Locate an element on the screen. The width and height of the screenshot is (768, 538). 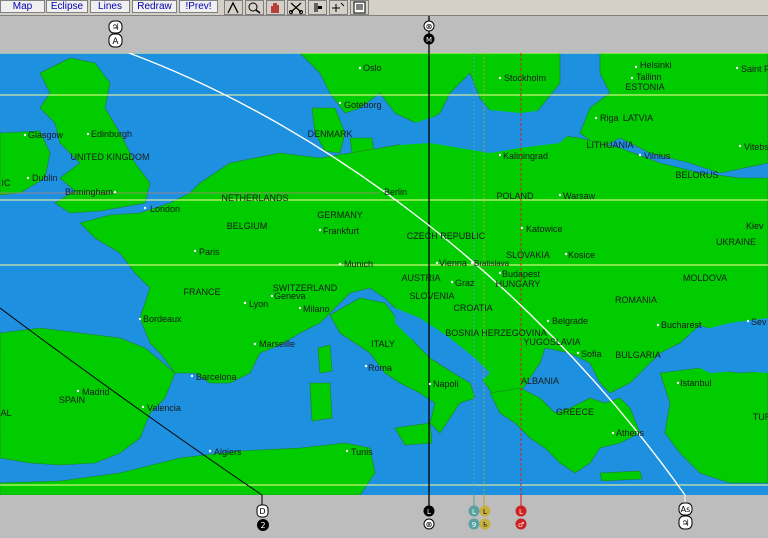
city-label: Oslo is located at coordinates (372, 68).